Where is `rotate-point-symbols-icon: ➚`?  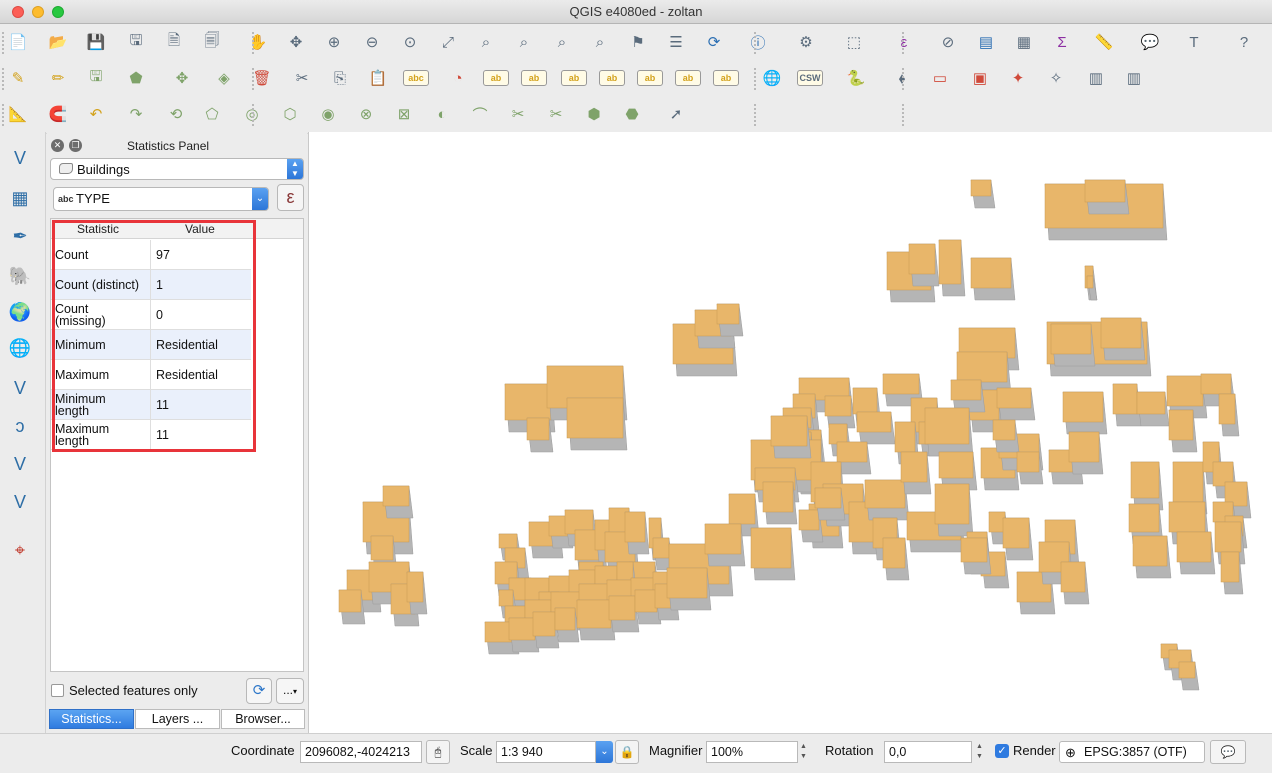 rotate-point-symbols-icon: ➚ is located at coordinates (676, 114).